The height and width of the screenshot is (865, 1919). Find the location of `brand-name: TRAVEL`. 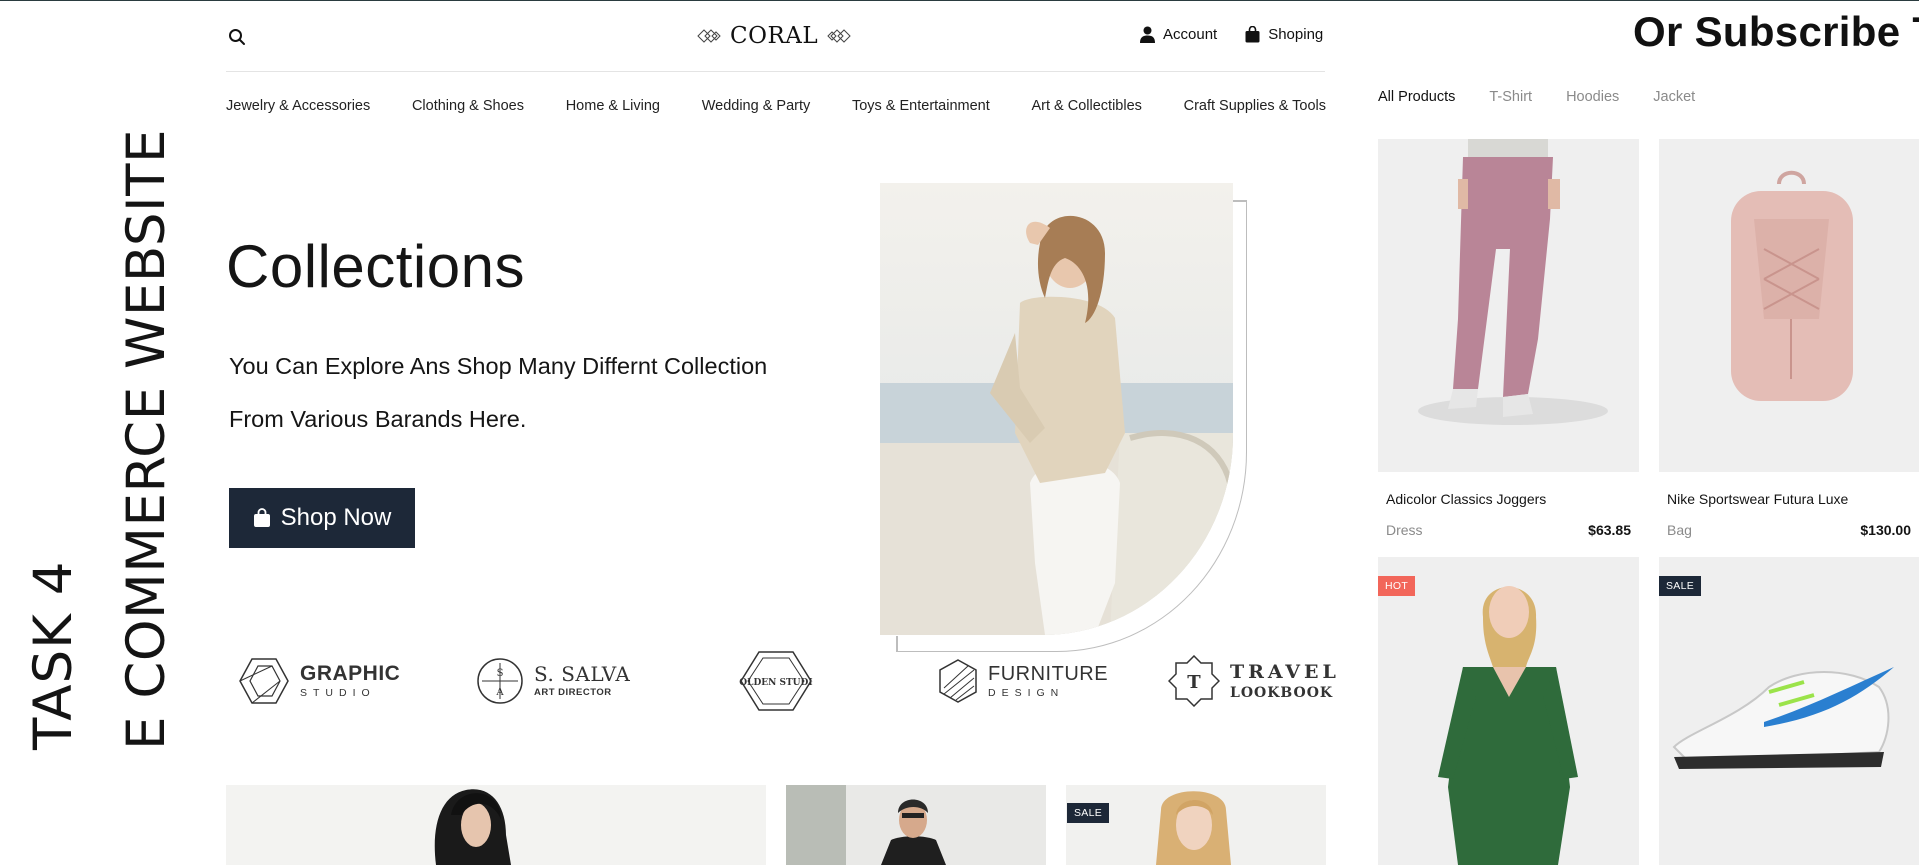

brand-name: TRAVEL is located at coordinates (1285, 671).